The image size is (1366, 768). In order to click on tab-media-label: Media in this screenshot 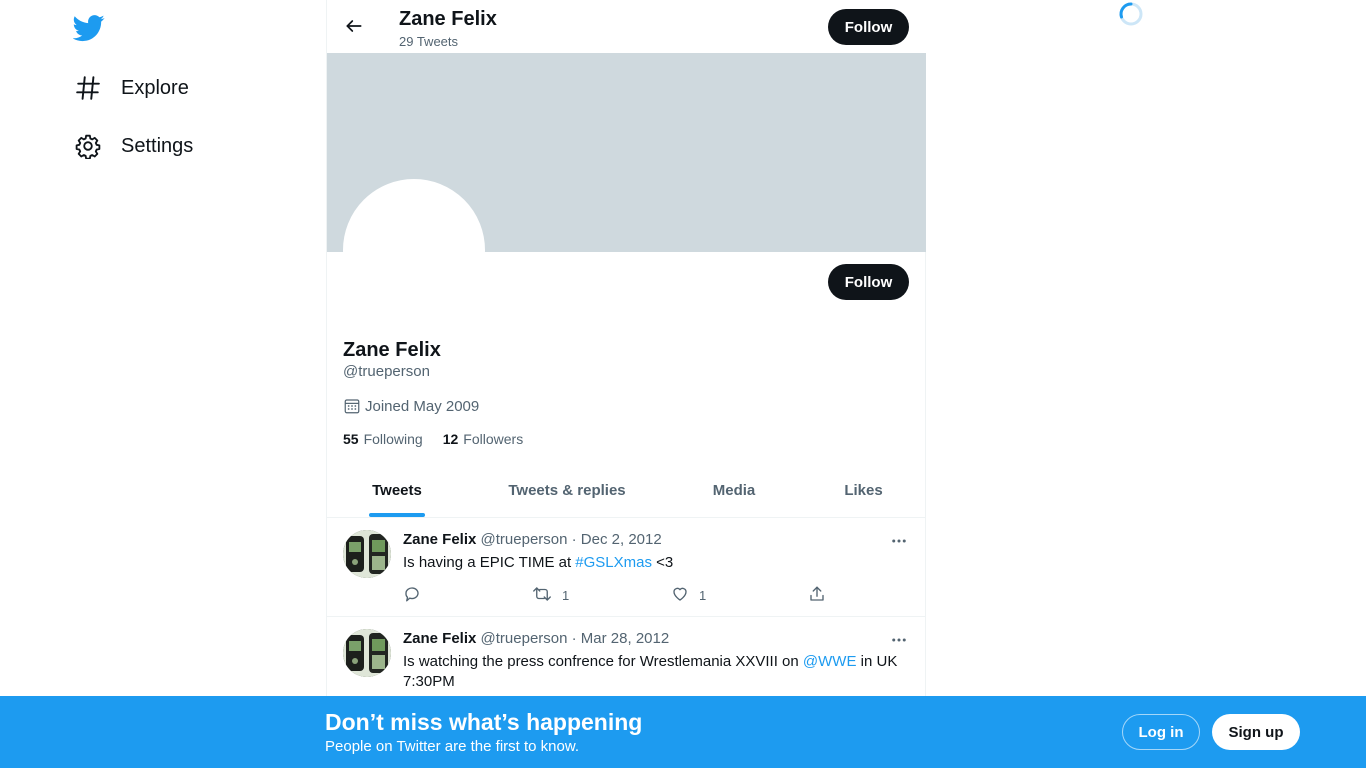, I will do `click(734, 490)`.